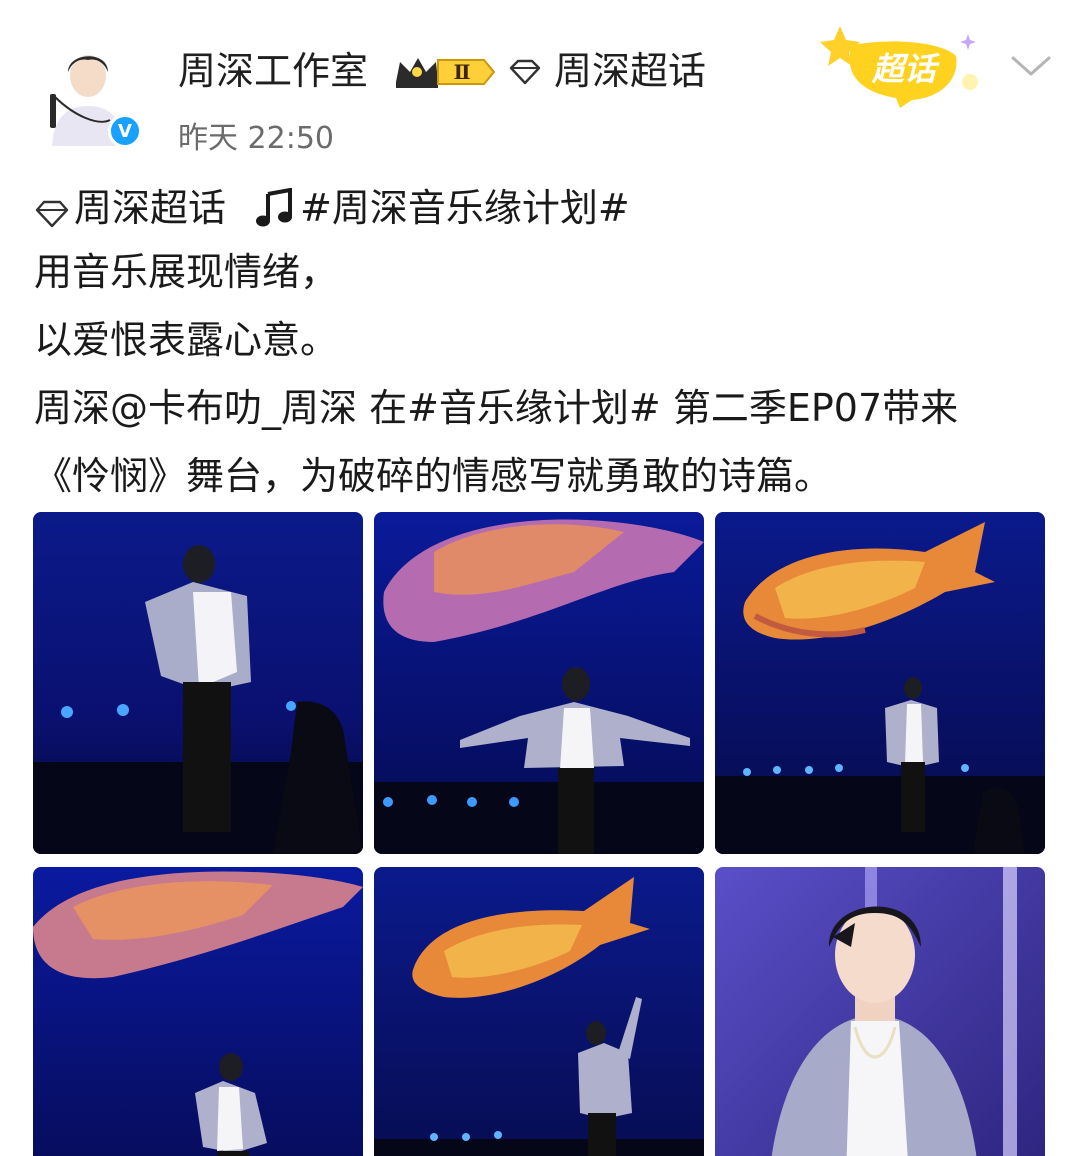 This screenshot has height=1156, width=1080. I want to click on music-note-icon, so click(275, 207).